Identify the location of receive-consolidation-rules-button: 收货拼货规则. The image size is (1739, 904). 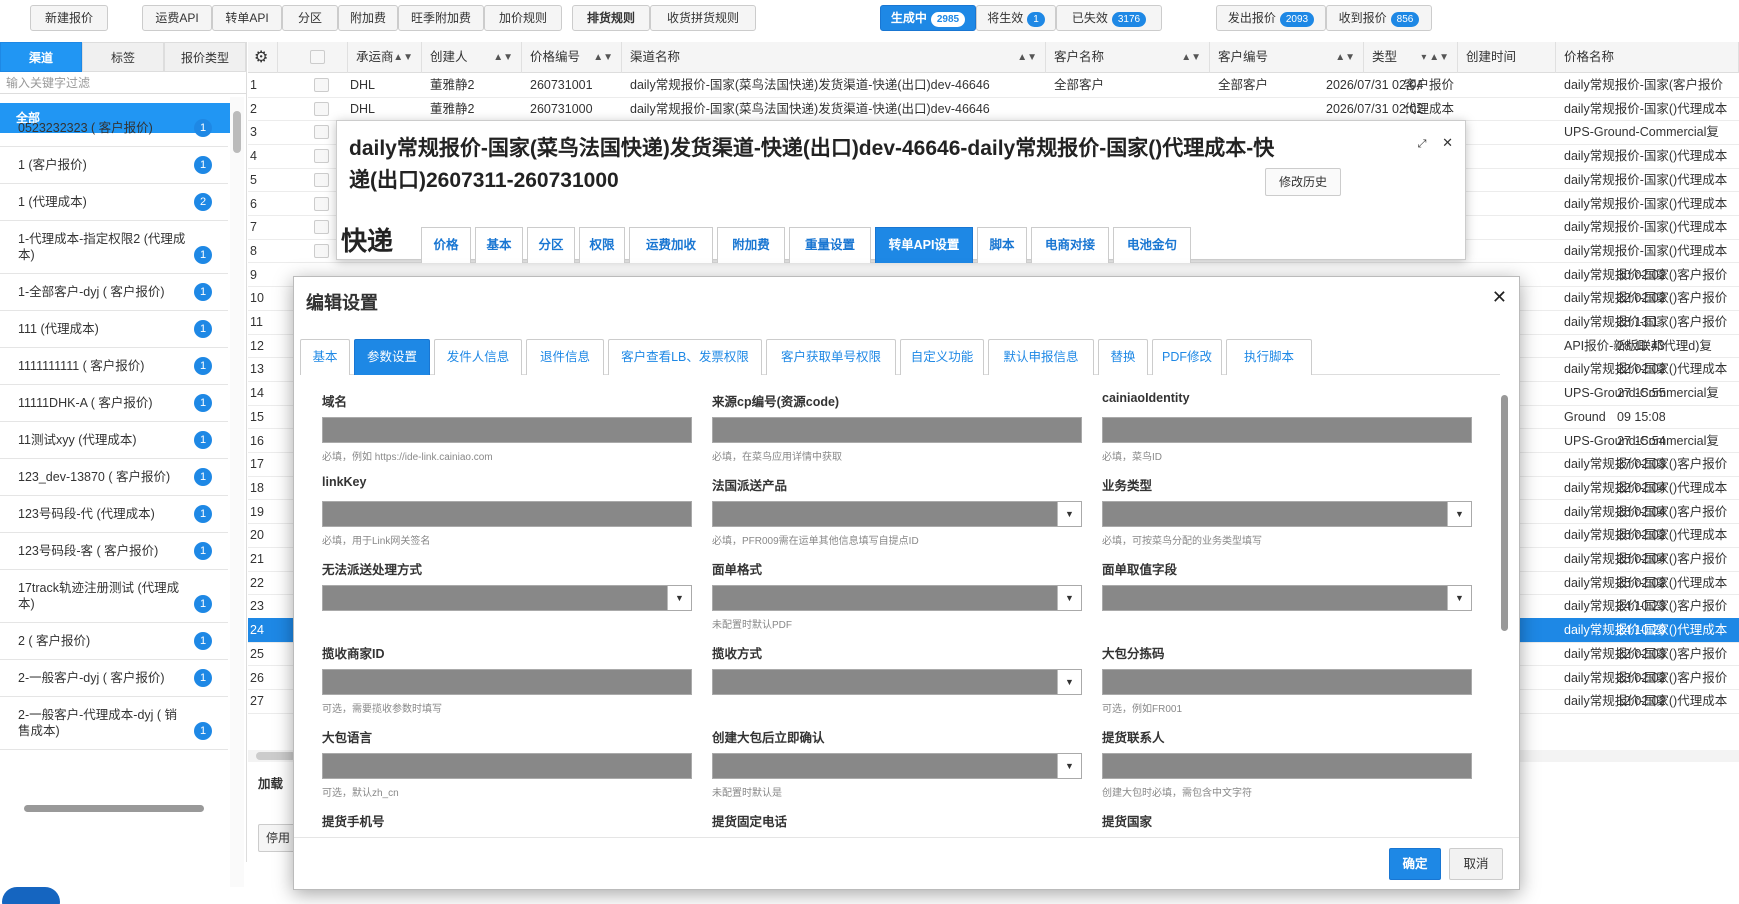
(703, 18).